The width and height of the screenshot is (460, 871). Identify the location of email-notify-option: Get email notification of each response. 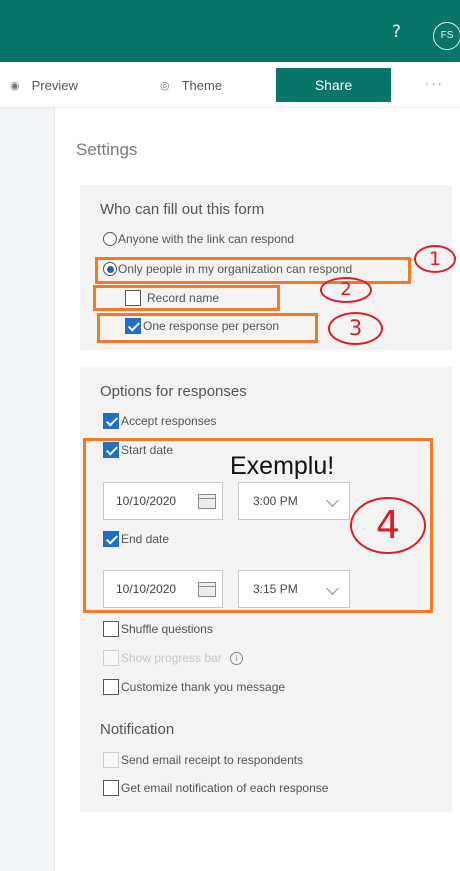
(215, 788).